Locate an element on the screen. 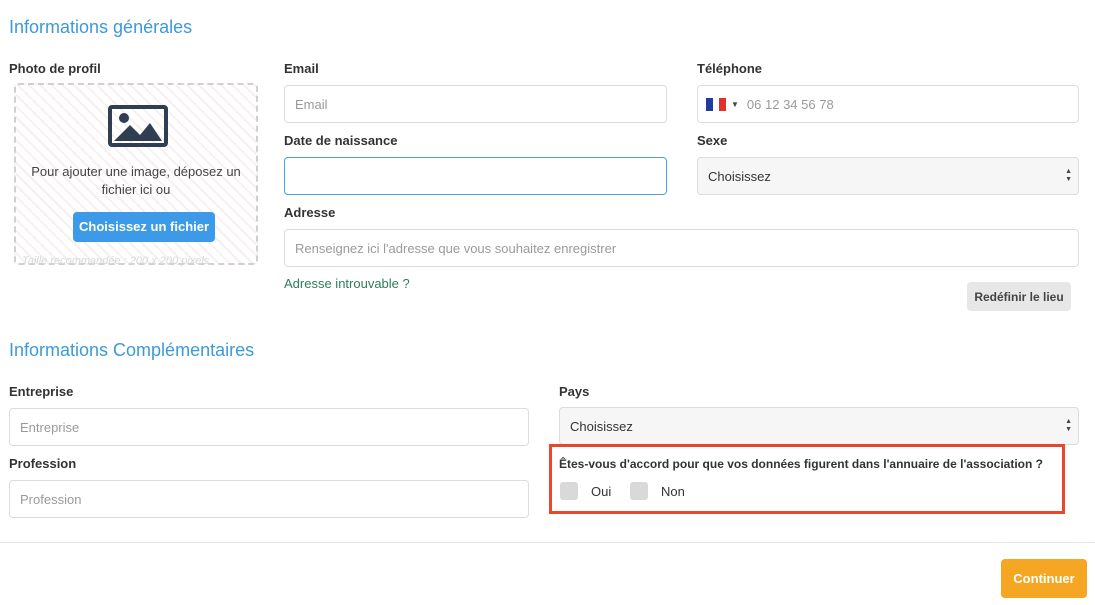  consent-no-radio is located at coordinates (639, 491).